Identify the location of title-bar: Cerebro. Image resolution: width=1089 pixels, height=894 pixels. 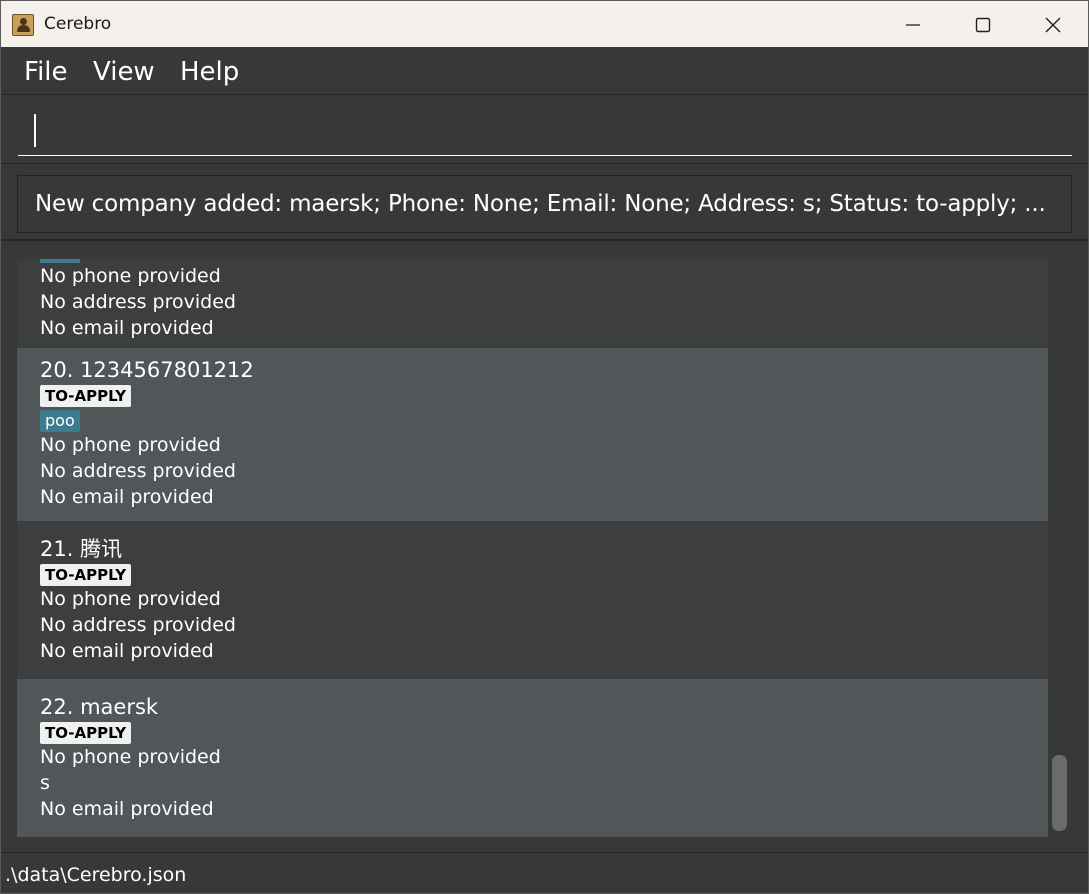
(544, 24).